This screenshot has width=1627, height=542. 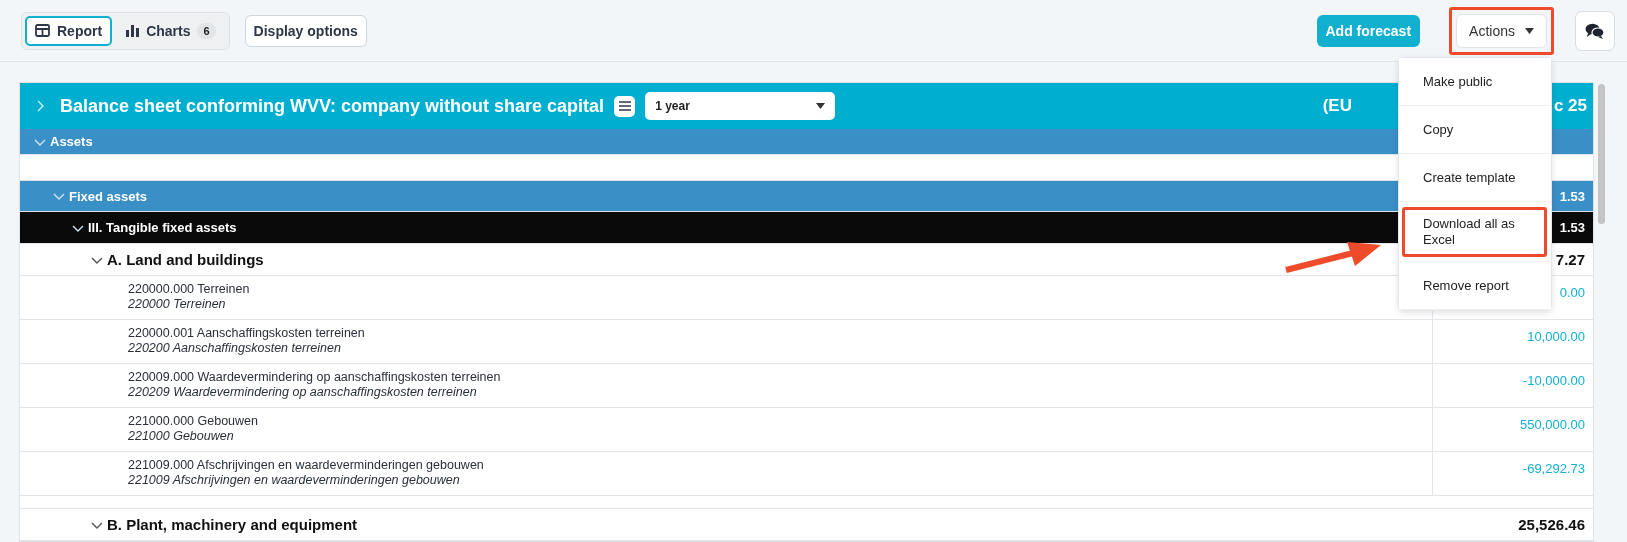 I want to click on account-code: 221009 Afschrijvingen en waardeverminderingen gebouwen, so click(x=294, y=480).